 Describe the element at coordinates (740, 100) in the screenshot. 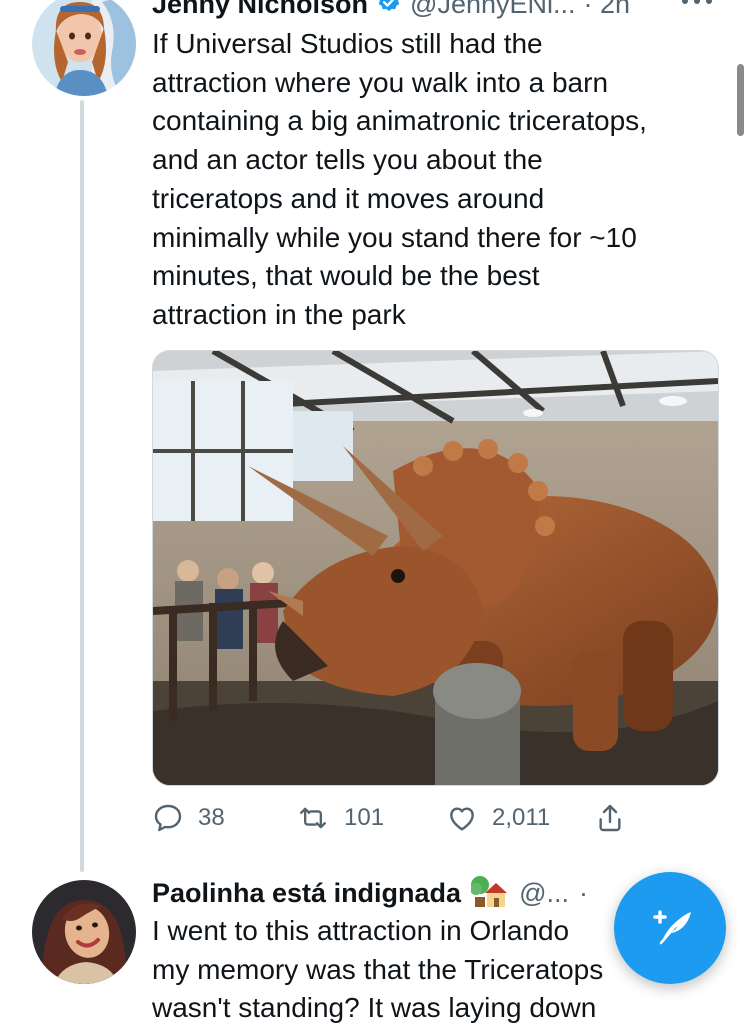

I see `scrollbar-thumb` at that location.